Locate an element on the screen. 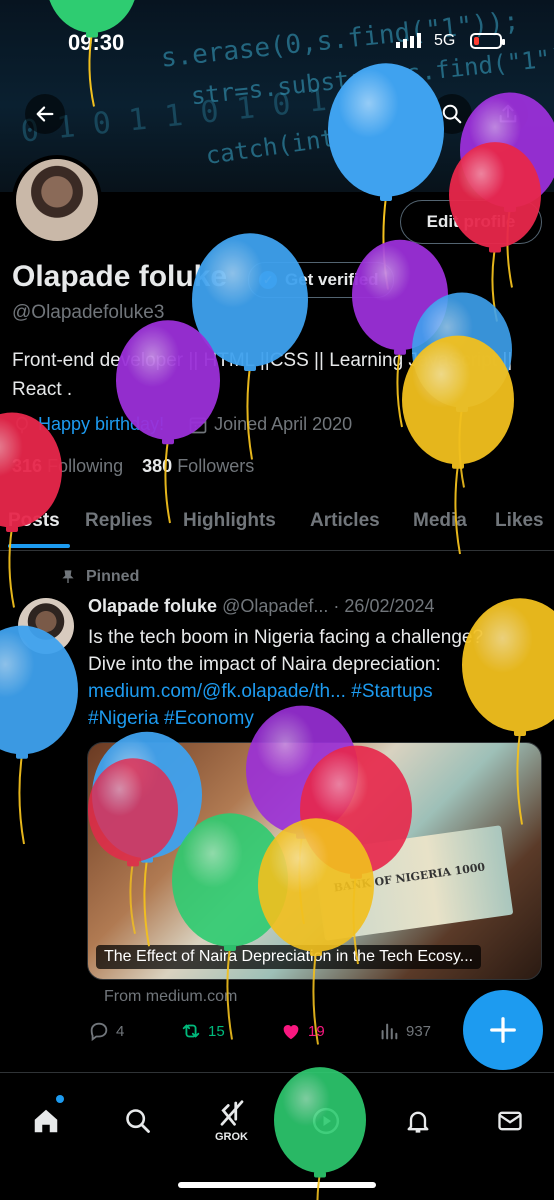 This screenshot has height=1200, width=554. card-source: From medium.com is located at coordinates (171, 996).